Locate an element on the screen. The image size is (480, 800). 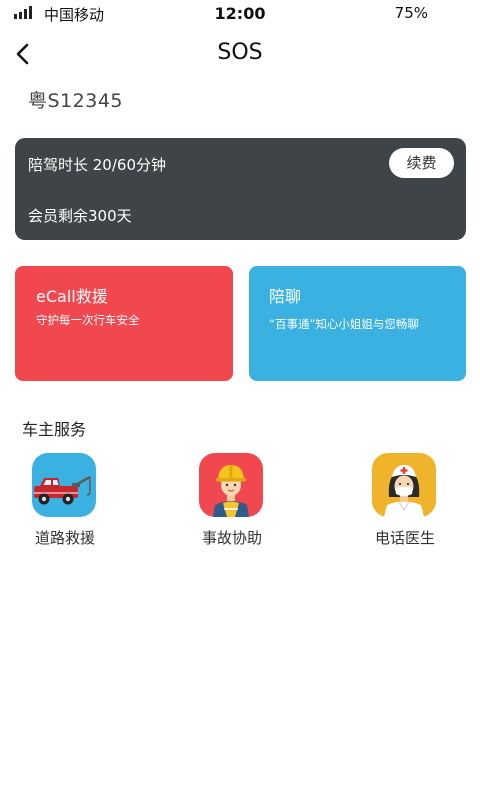
membership-remaining: 会员剩余300天 is located at coordinates (80, 216).